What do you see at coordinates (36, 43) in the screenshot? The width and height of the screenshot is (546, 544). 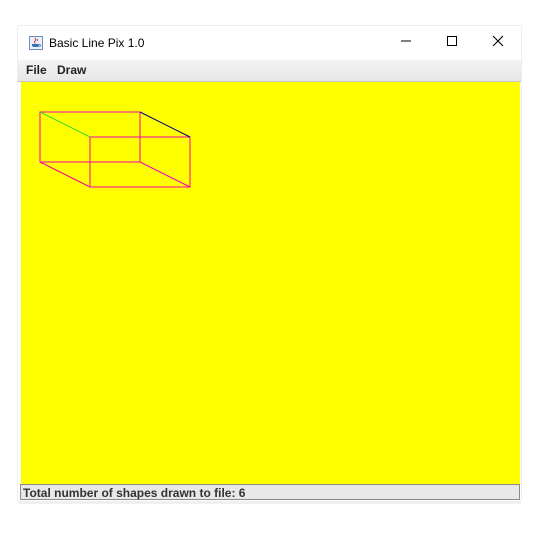 I see `java-cup-icon` at bounding box center [36, 43].